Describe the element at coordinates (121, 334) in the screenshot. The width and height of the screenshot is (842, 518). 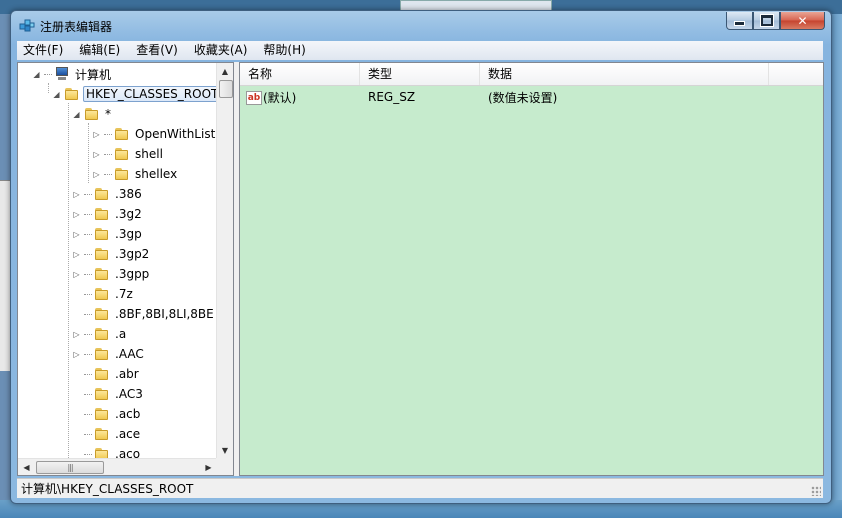
I see `tree-item-label: .a` at that location.